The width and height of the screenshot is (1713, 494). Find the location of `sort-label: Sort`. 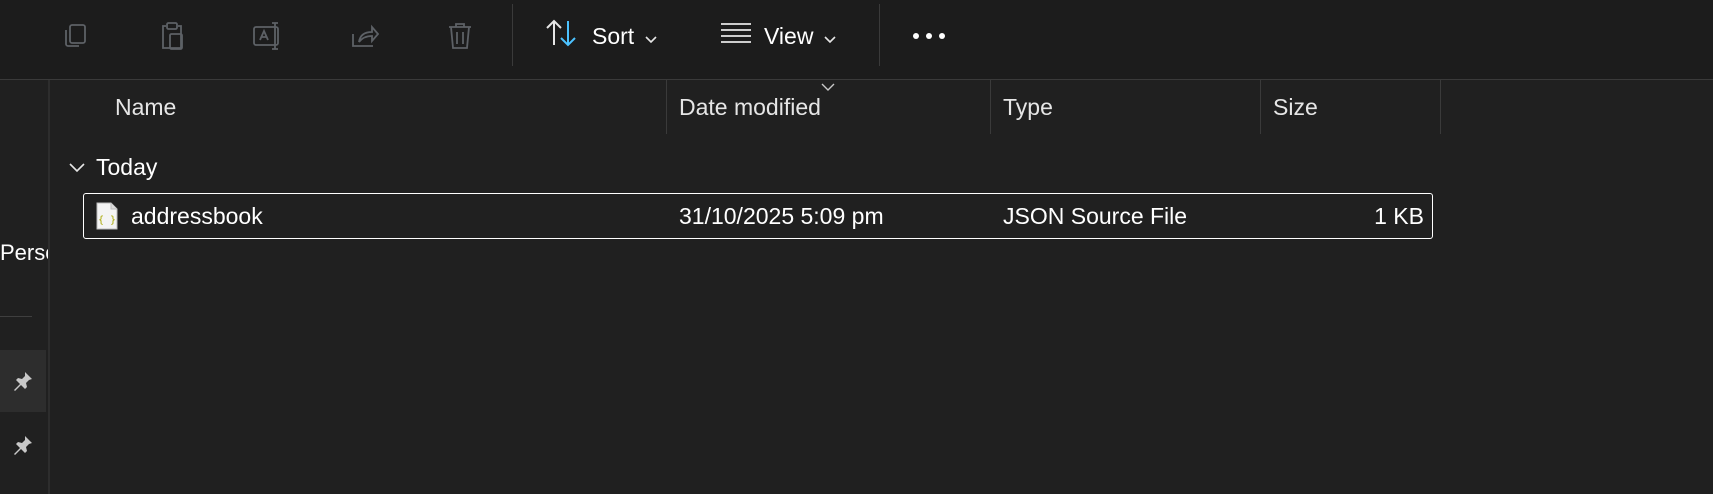

sort-label: Sort is located at coordinates (613, 35).